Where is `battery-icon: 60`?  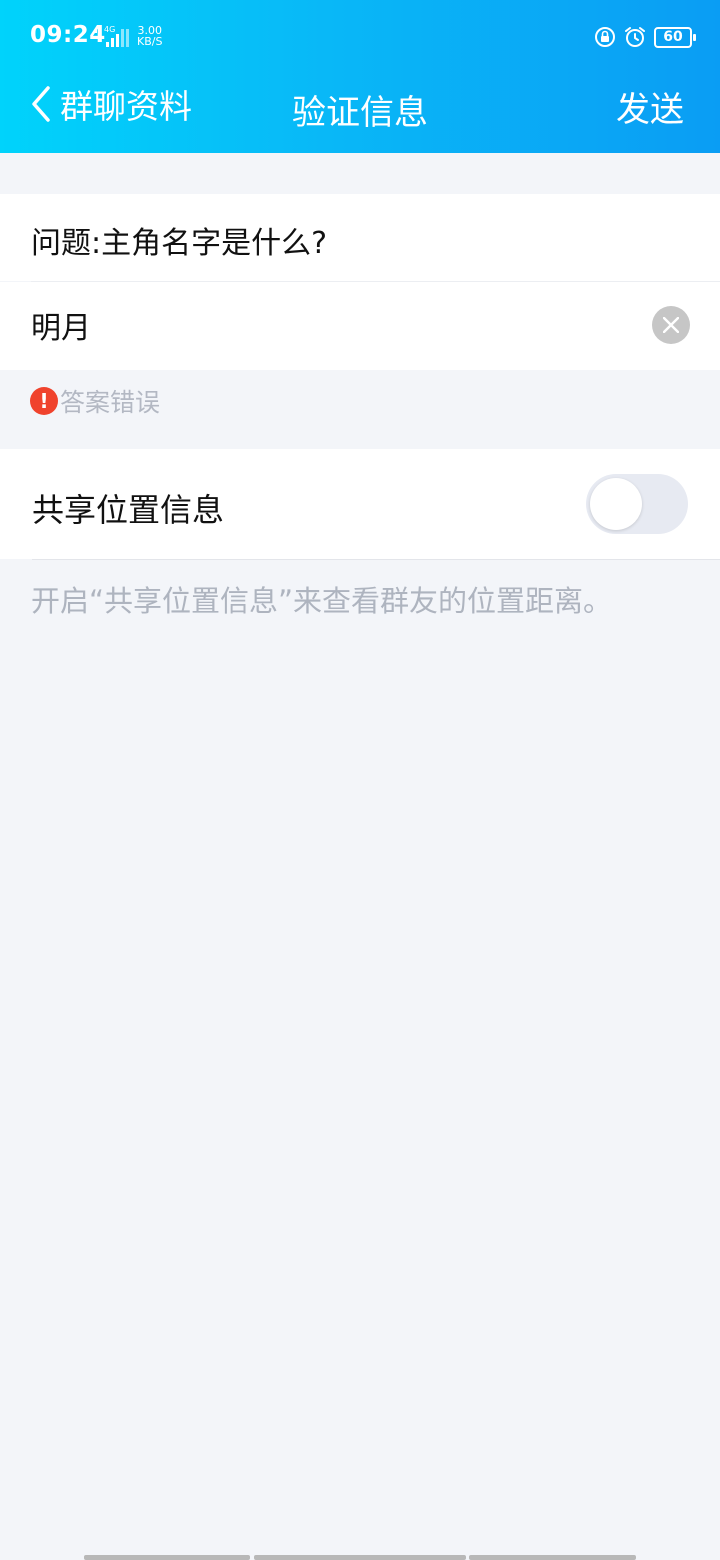
battery-icon: 60 is located at coordinates (675, 37).